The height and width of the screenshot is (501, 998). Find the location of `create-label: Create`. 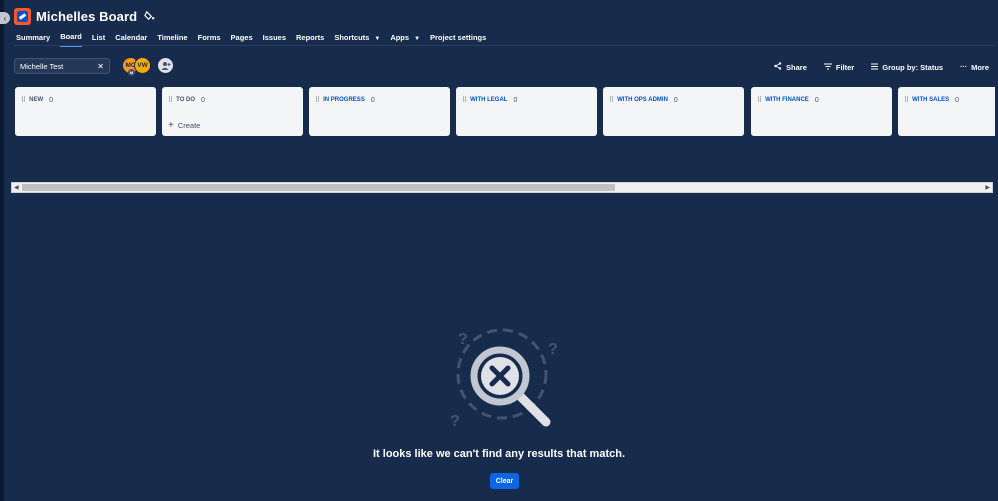

create-label: Create is located at coordinates (189, 125).